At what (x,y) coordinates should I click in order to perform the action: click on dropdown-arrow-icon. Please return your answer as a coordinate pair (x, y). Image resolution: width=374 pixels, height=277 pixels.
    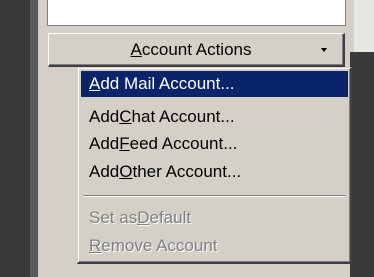
    Looking at the image, I should click on (324, 50).